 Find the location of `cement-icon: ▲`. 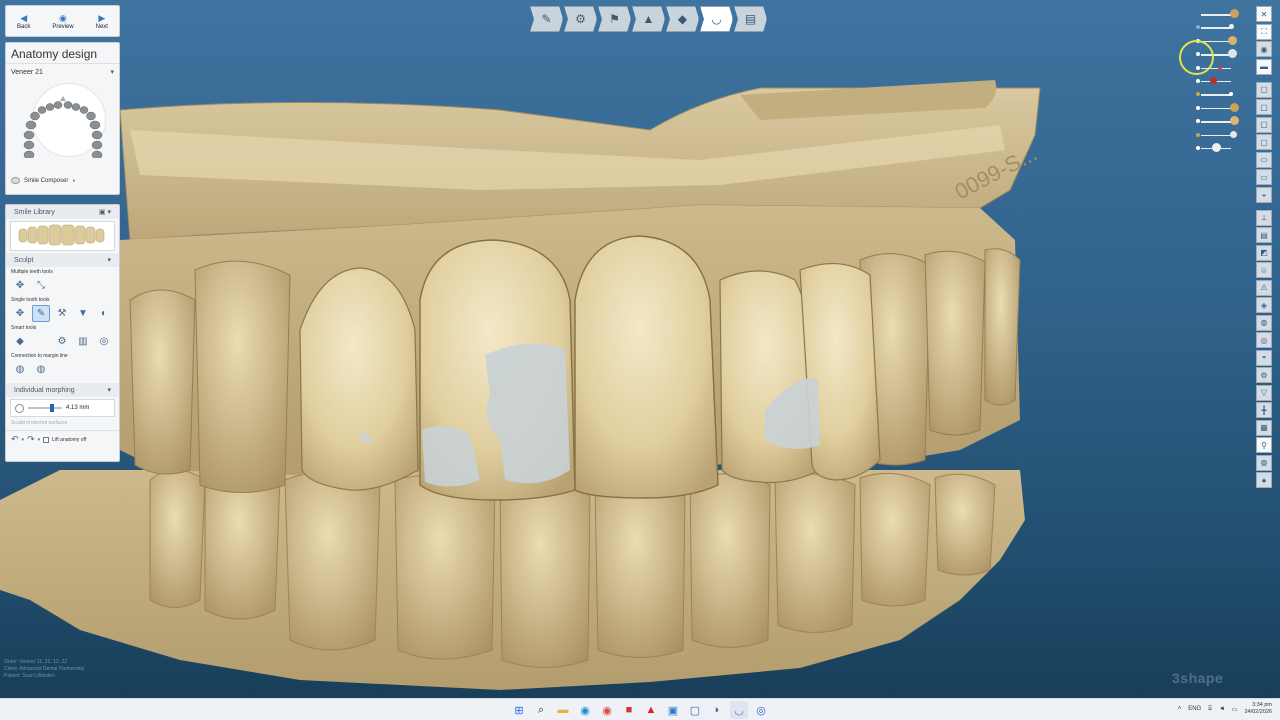

cement-icon: ▲ is located at coordinates (648, 19).